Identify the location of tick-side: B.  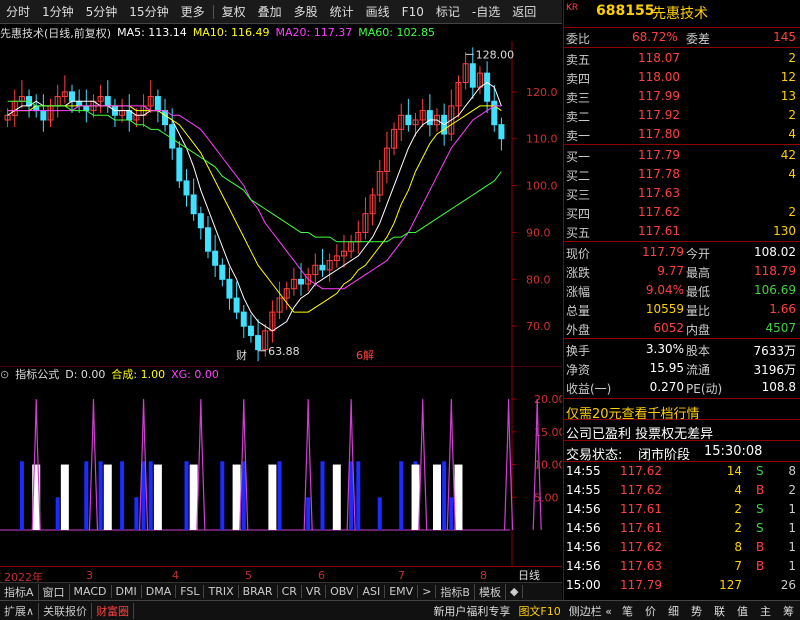
(760, 547).